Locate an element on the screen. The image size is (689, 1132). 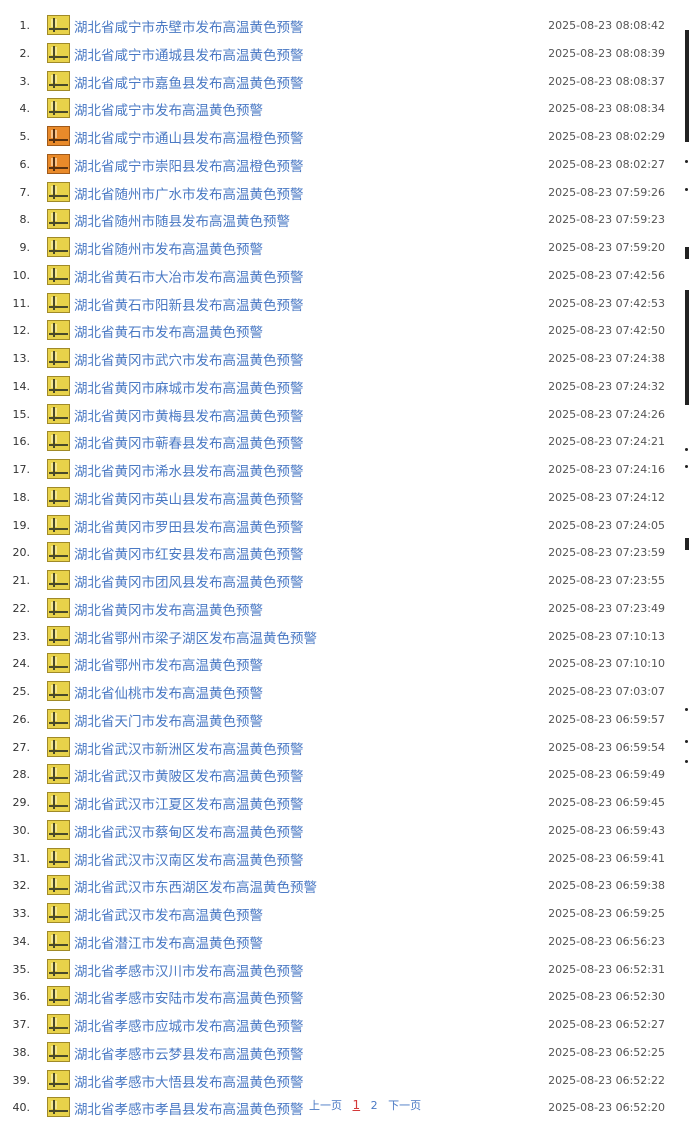
prev-page-link: 上一页 is located at coordinates (325, 1105).